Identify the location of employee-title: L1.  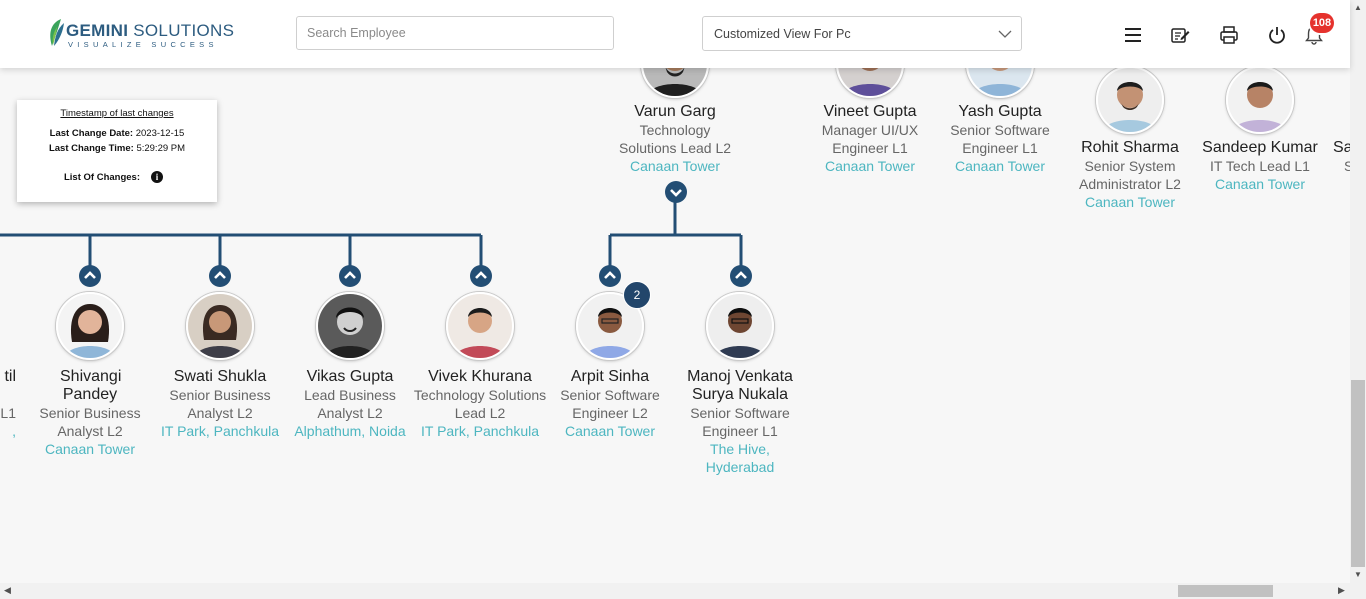
(8, 413).